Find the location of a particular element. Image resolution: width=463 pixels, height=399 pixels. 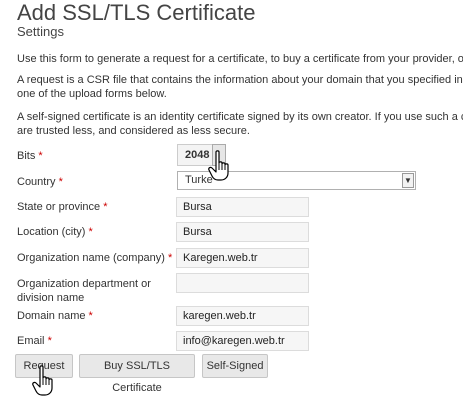

page-title: Add SSL/TLS Certificate is located at coordinates (136, 12).